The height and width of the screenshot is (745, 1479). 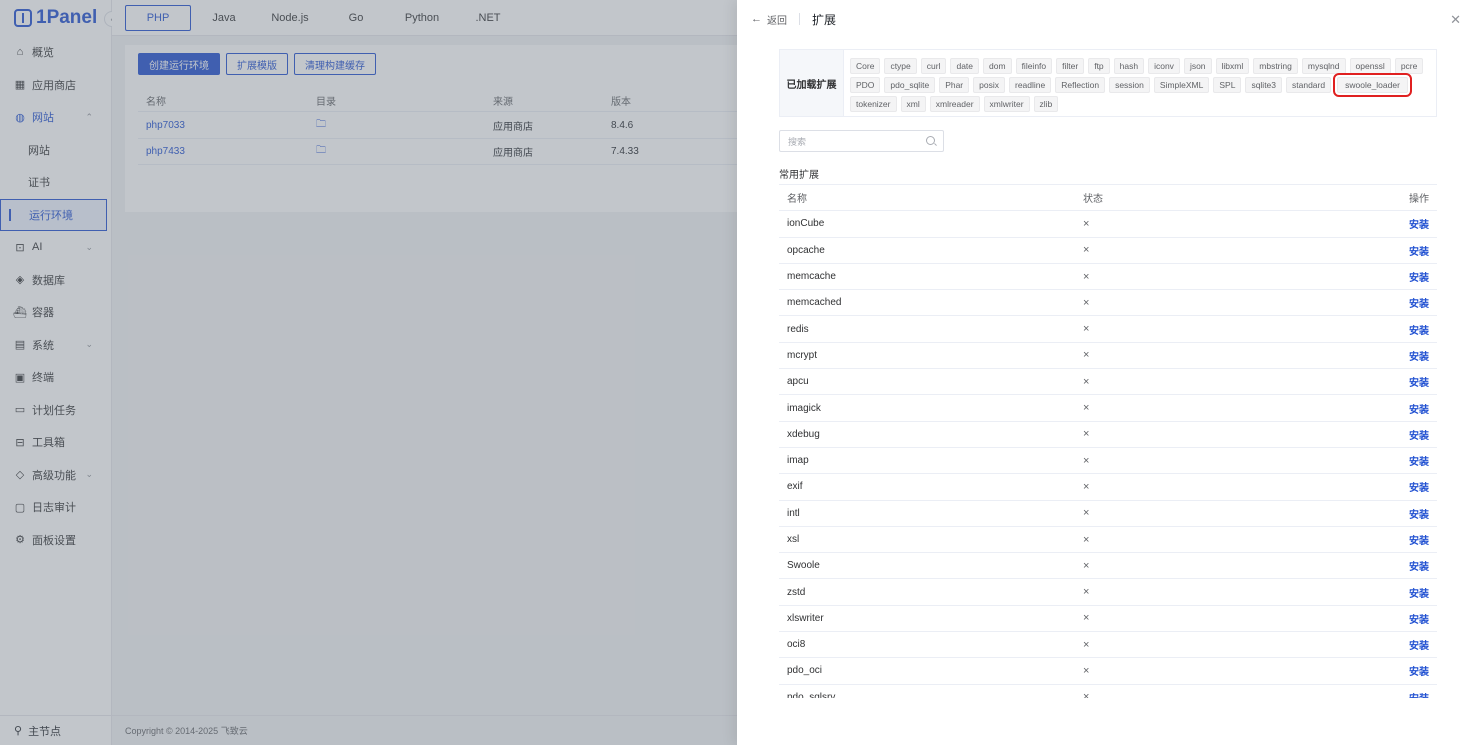 I want to click on extension-tag: hash, so click(x=1129, y=66).